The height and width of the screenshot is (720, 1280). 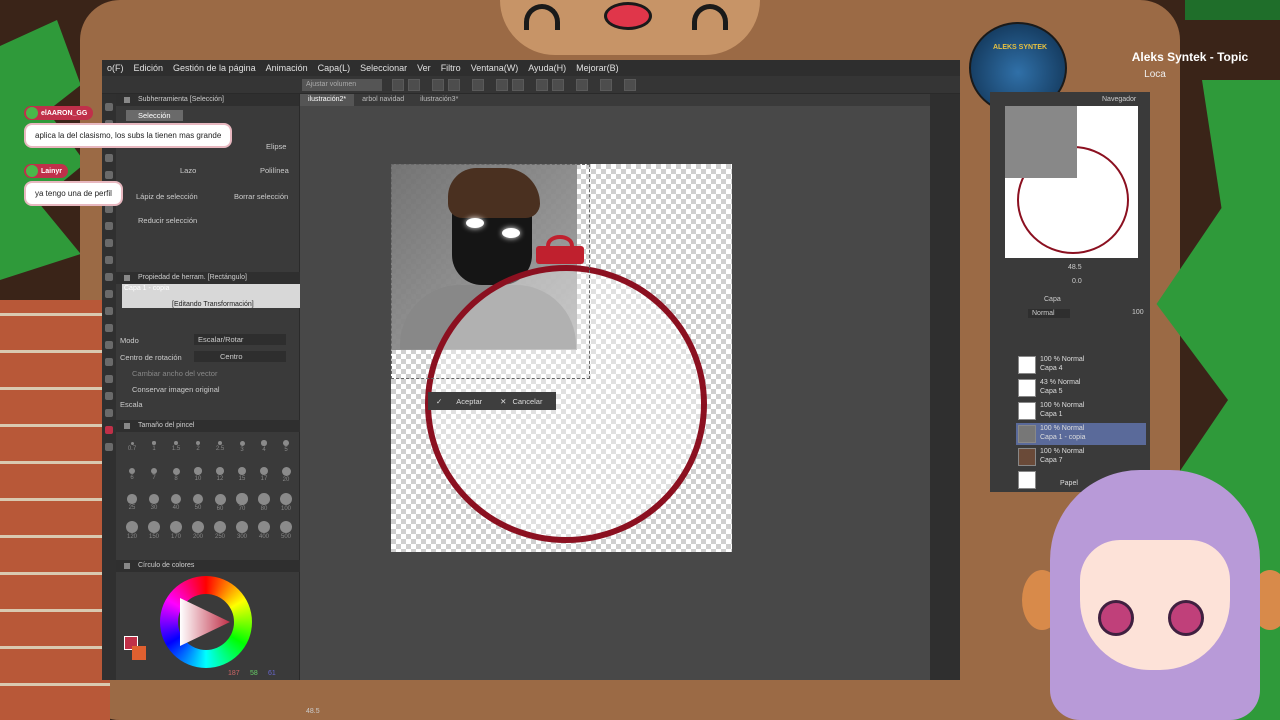 What do you see at coordinates (109, 226) in the screenshot?
I see `brush-tool-icon` at bounding box center [109, 226].